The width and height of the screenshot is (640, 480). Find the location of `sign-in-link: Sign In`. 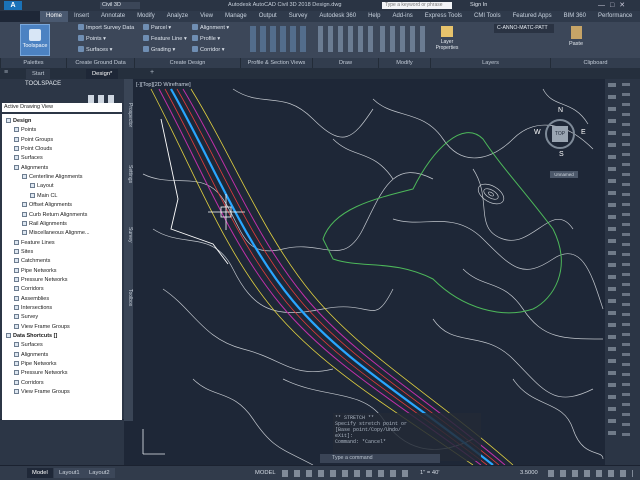

sign-in-link: Sign In is located at coordinates (478, 5).